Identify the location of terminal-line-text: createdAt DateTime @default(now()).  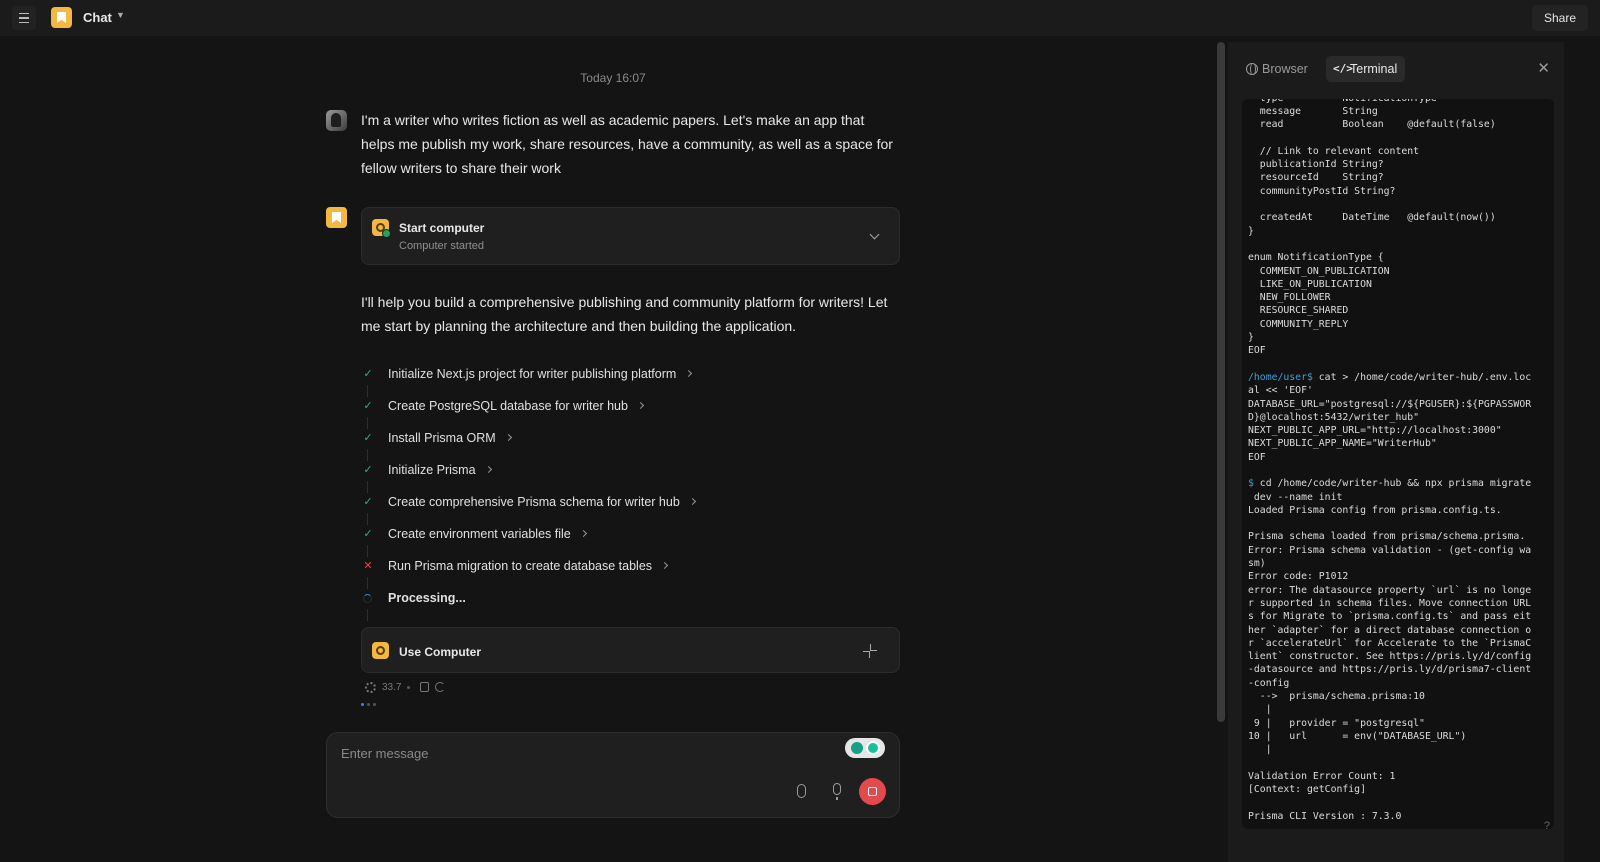
(1372, 218).